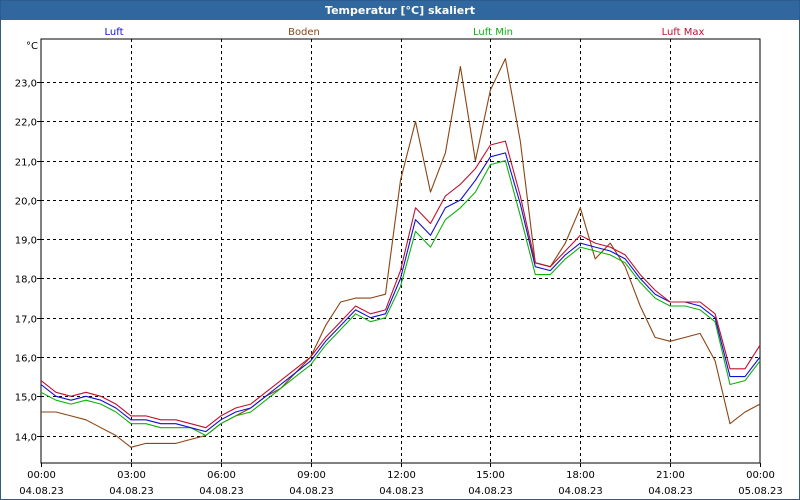  I want to click on legend-entry-luft: Luft, so click(114, 32).